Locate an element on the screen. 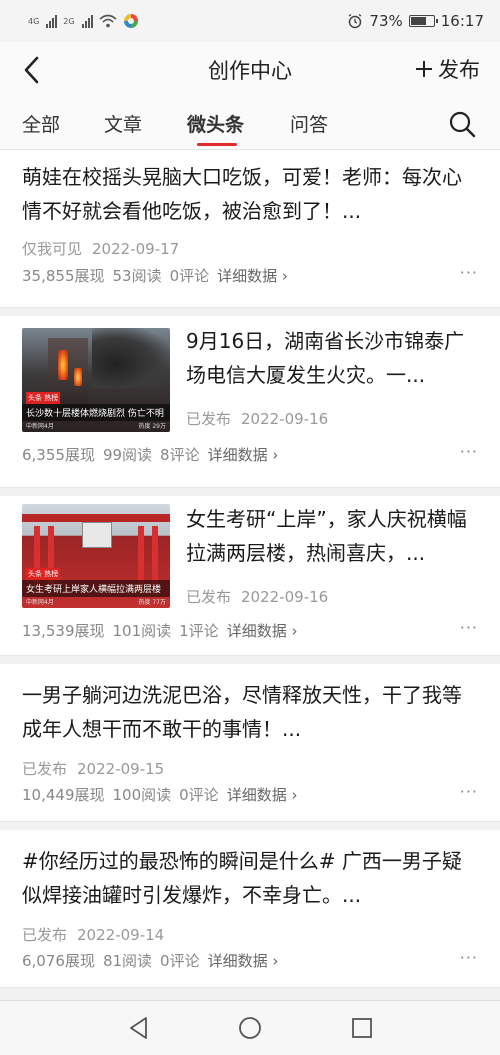  post-date: 2022-09-17 is located at coordinates (136, 249).